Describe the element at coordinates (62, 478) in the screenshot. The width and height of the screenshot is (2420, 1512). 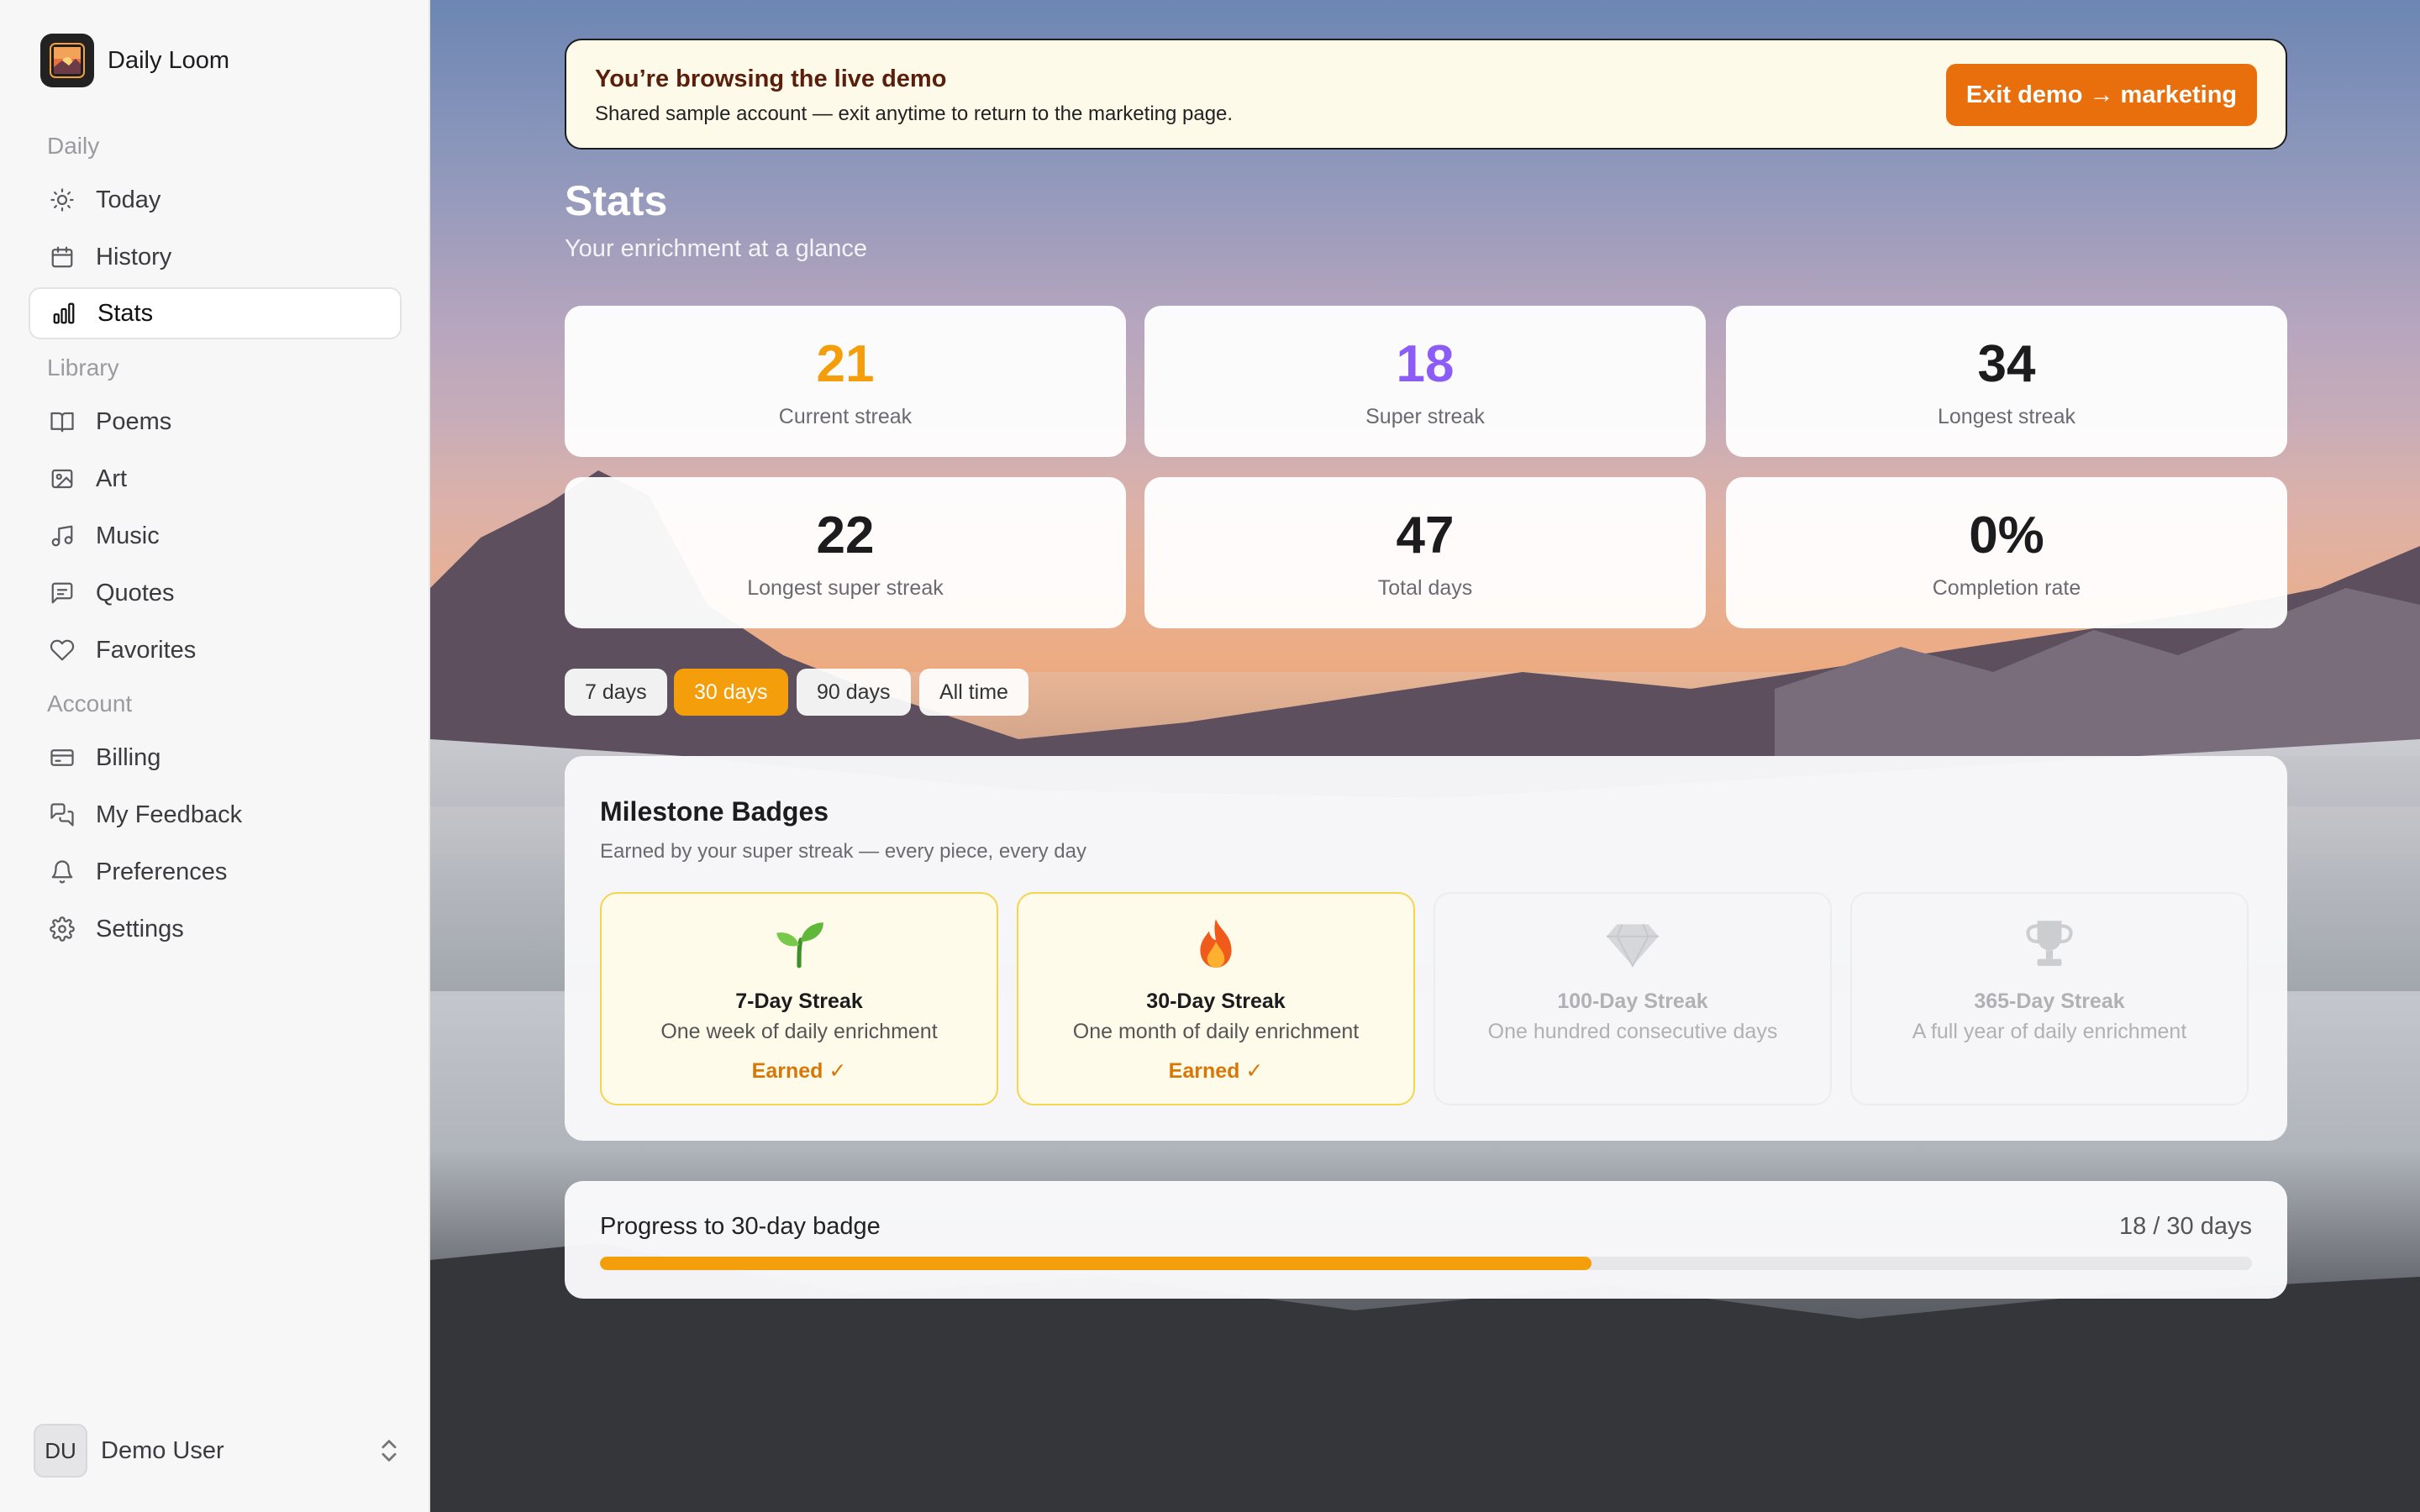
I see `image-icon` at that location.